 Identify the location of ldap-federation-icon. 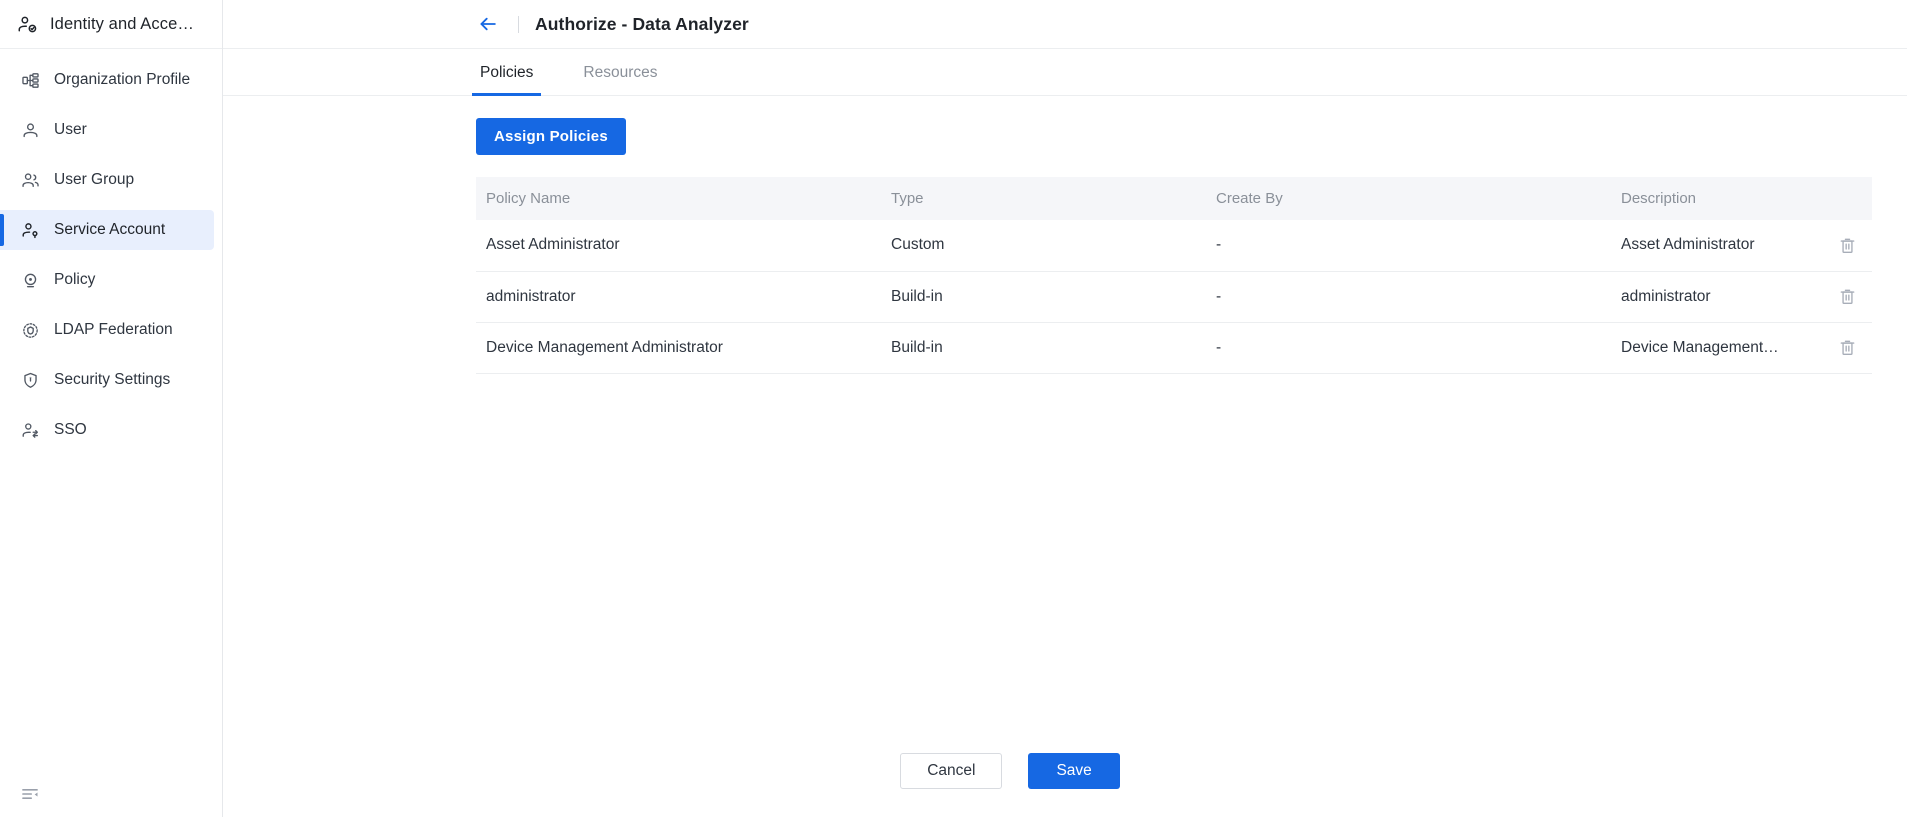
(30, 330).